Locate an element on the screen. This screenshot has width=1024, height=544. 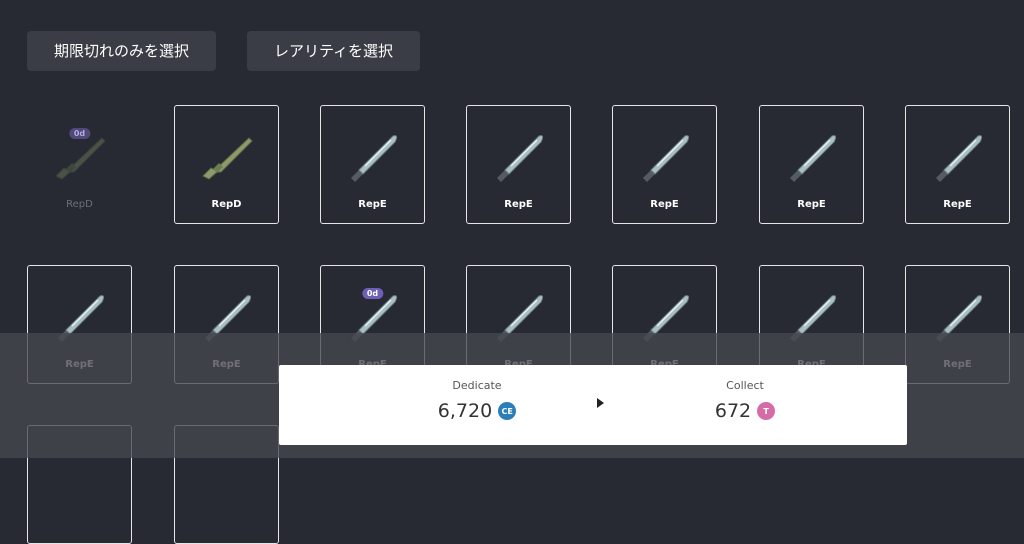
collect-value: 672 is located at coordinates (733, 411).